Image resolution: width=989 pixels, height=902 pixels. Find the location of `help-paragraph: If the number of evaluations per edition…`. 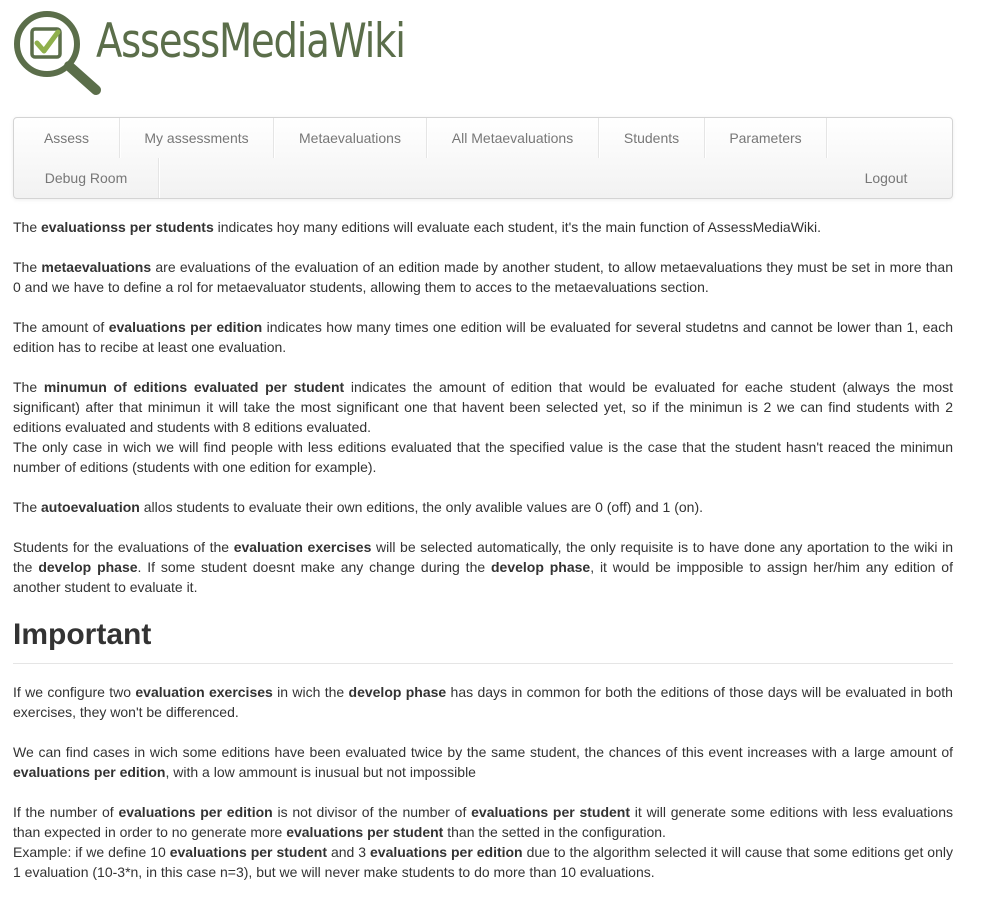

help-paragraph: If the number of evaluations per edition… is located at coordinates (483, 842).